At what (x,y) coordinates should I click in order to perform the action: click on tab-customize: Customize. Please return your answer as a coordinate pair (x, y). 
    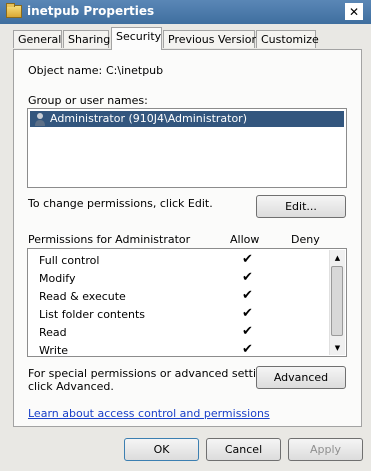
    Looking at the image, I should click on (287, 39).